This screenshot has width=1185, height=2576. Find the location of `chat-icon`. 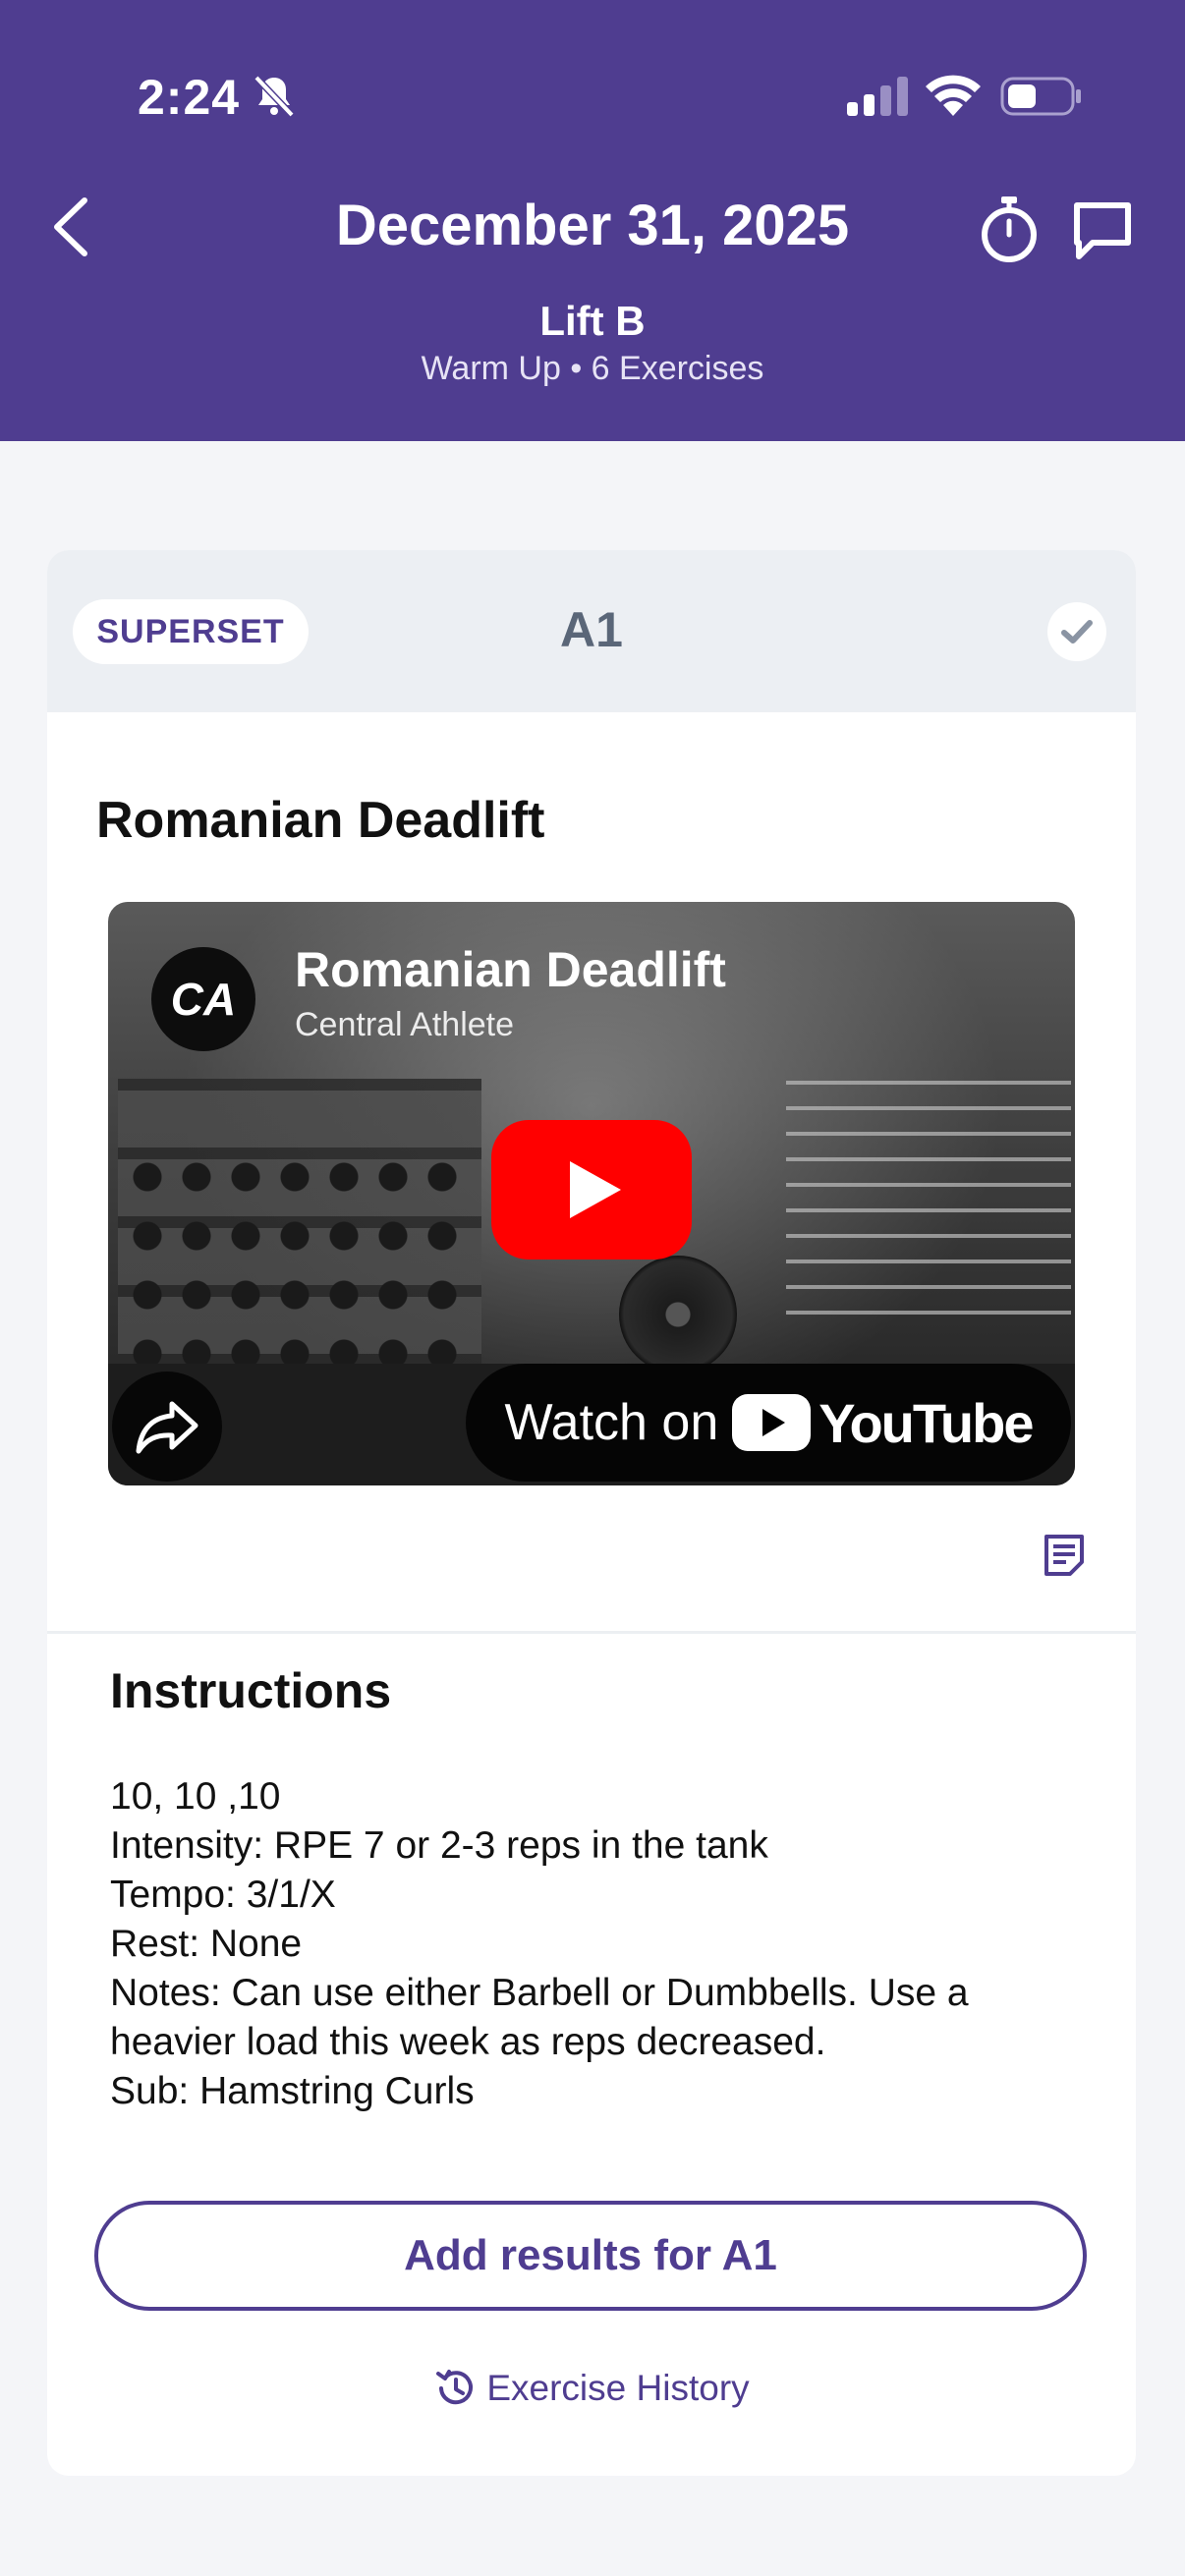

chat-icon is located at coordinates (1103, 230).